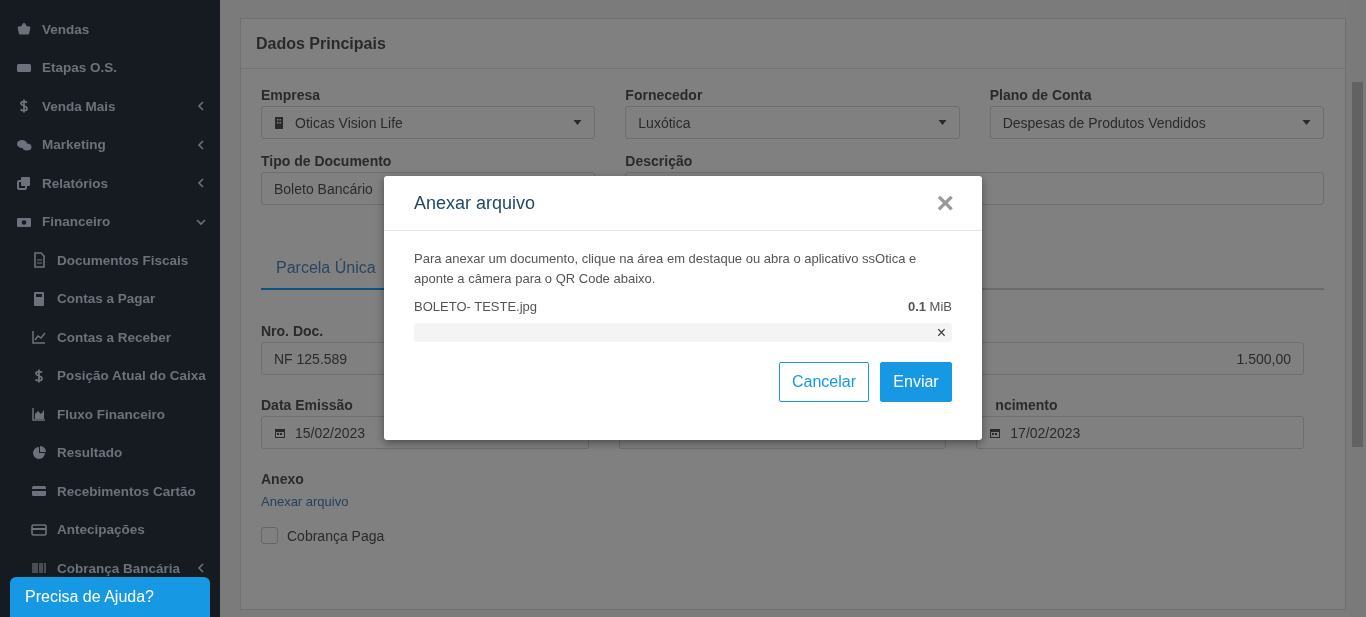 The width and height of the screenshot is (1366, 617). I want to click on card-title: Dados Principais, so click(321, 43).